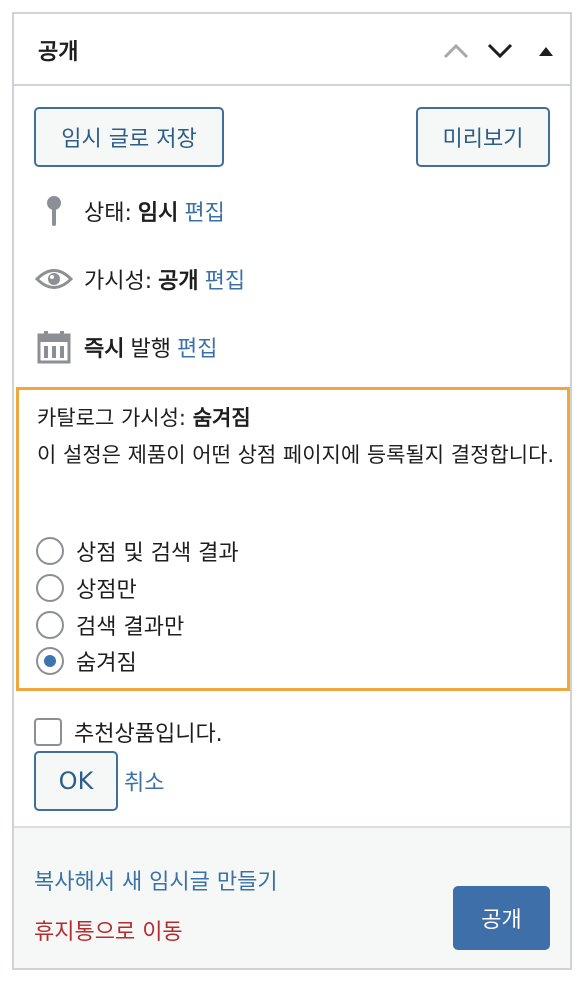  I want to click on catalog-option-shop-search: 상점 및 검색 결과, so click(137, 551).